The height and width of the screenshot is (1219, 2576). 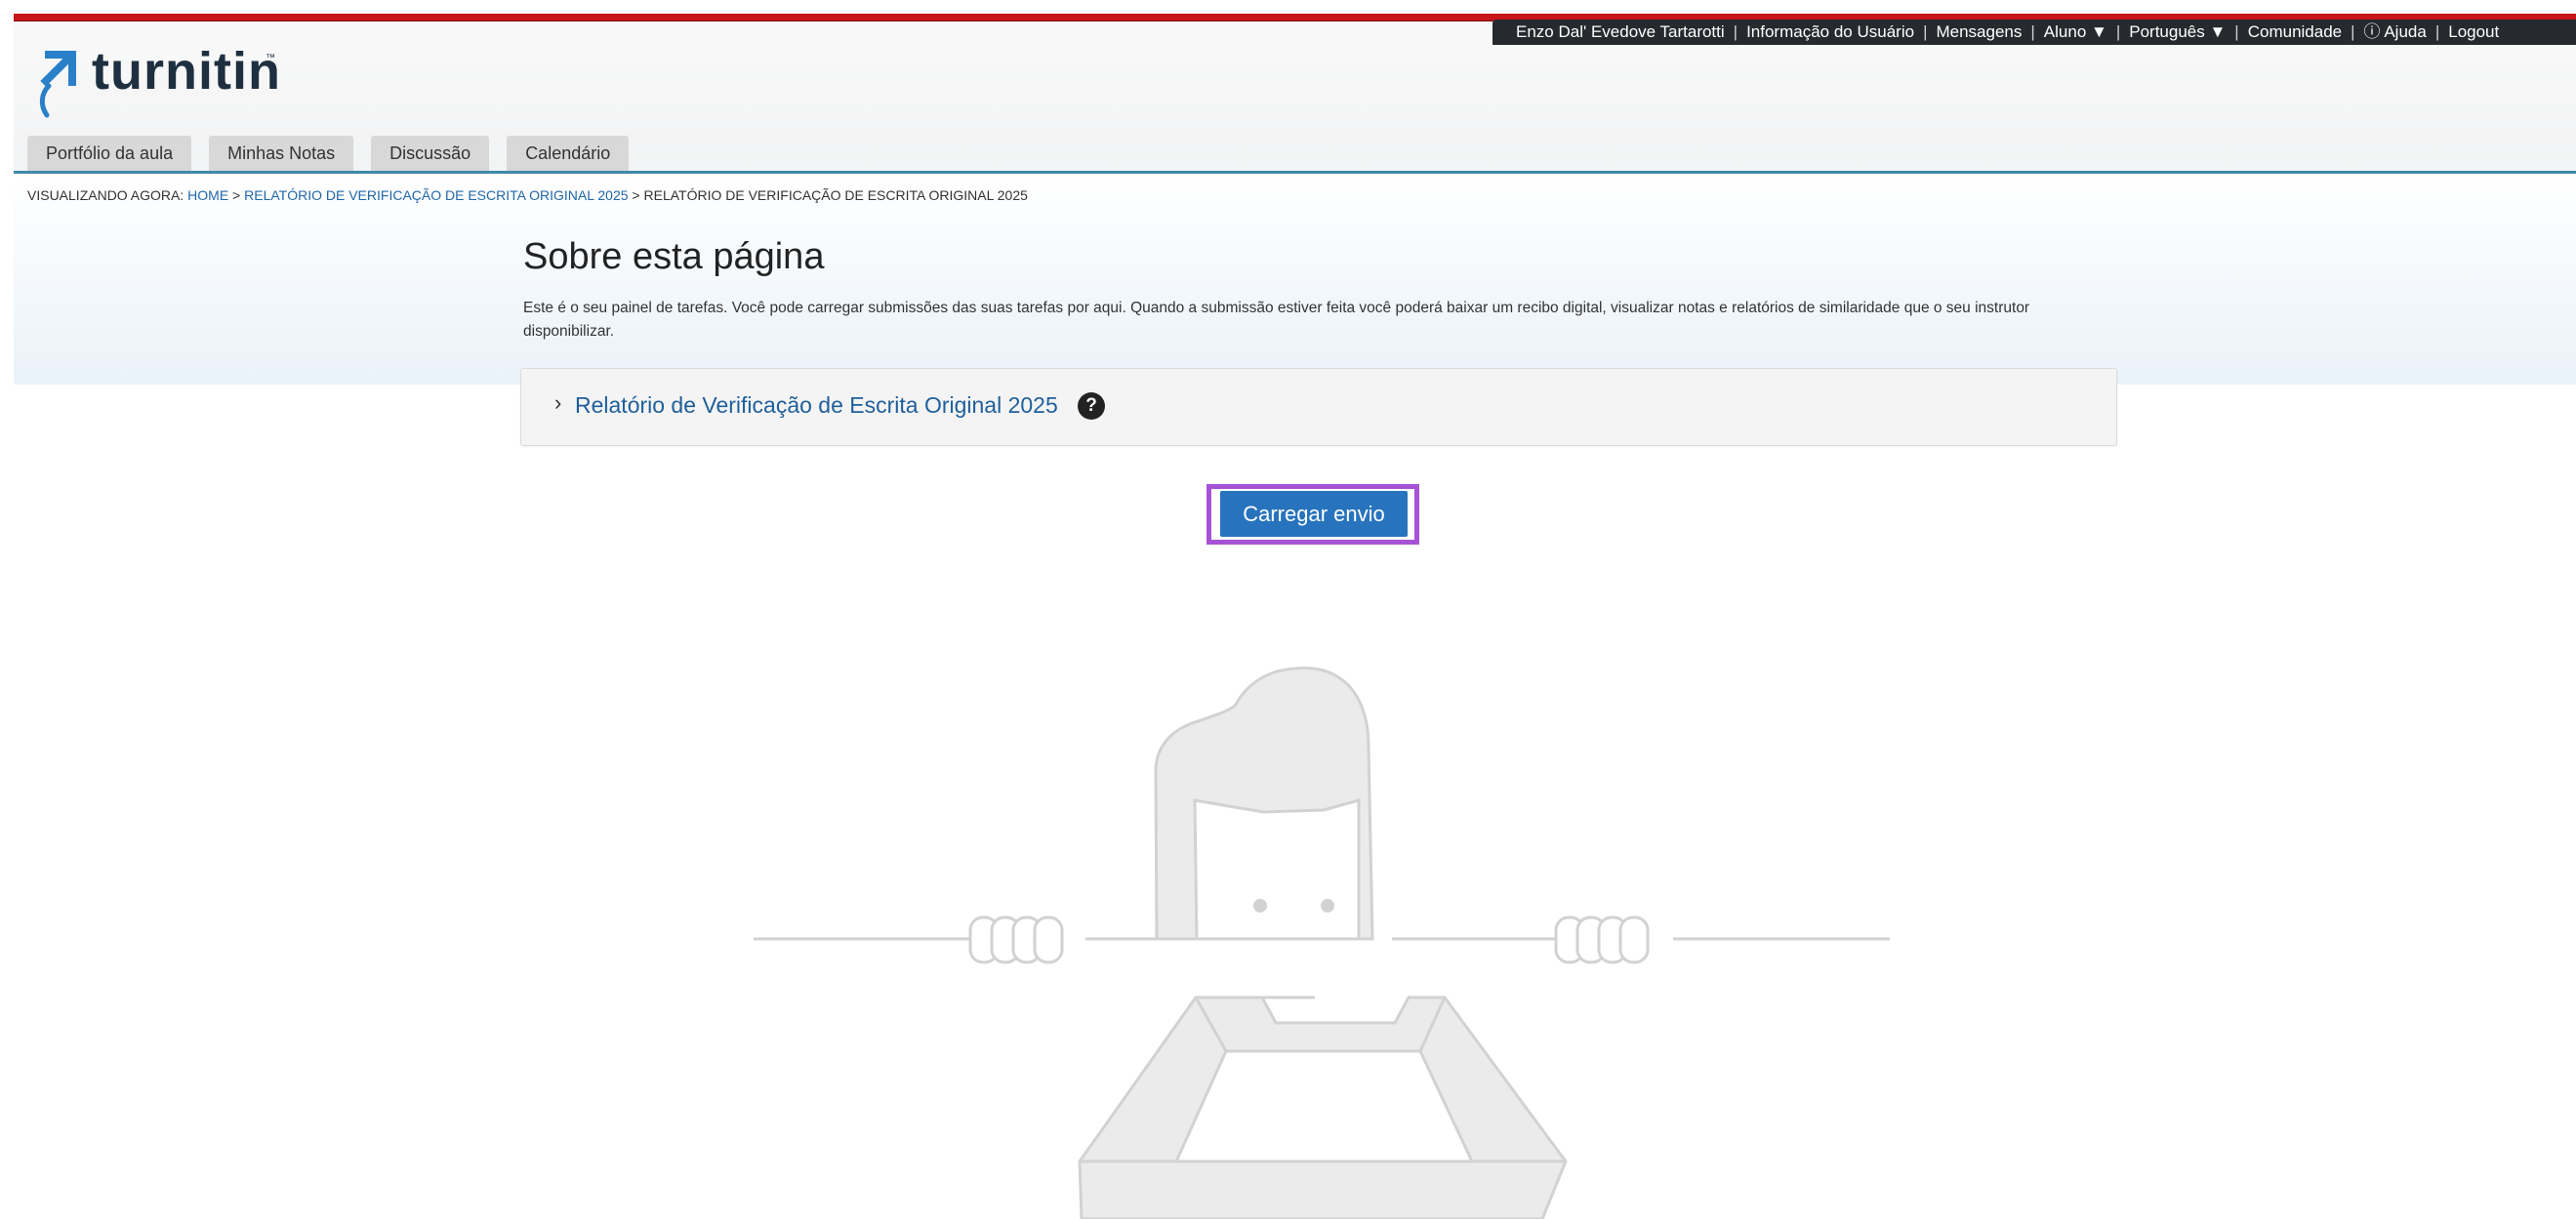 What do you see at coordinates (2295, 32) in the screenshot?
I see `community-link: Comunidade` at bounding box center [2295, 32].